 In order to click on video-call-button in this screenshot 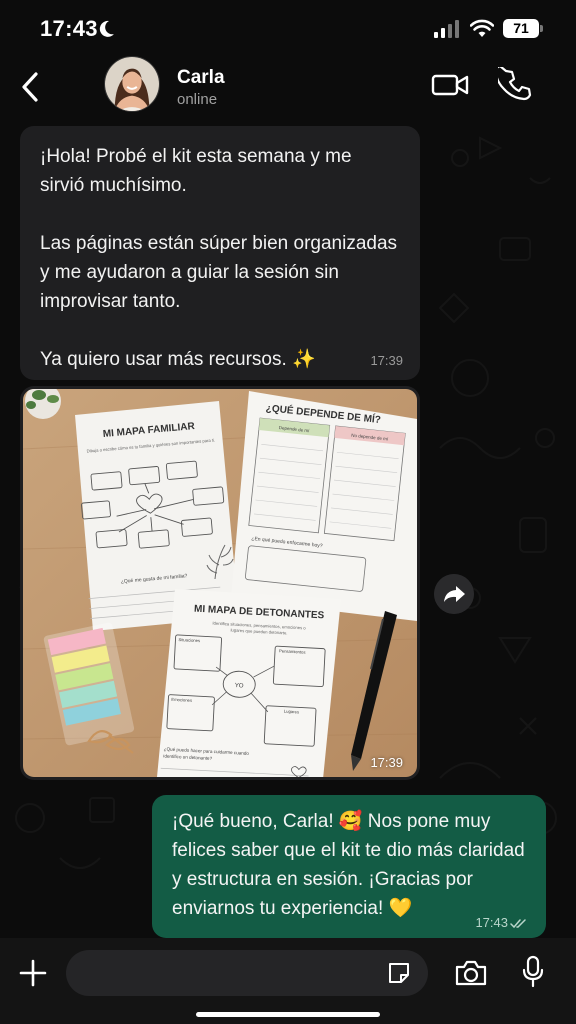, I will do `click(450, 85)`.